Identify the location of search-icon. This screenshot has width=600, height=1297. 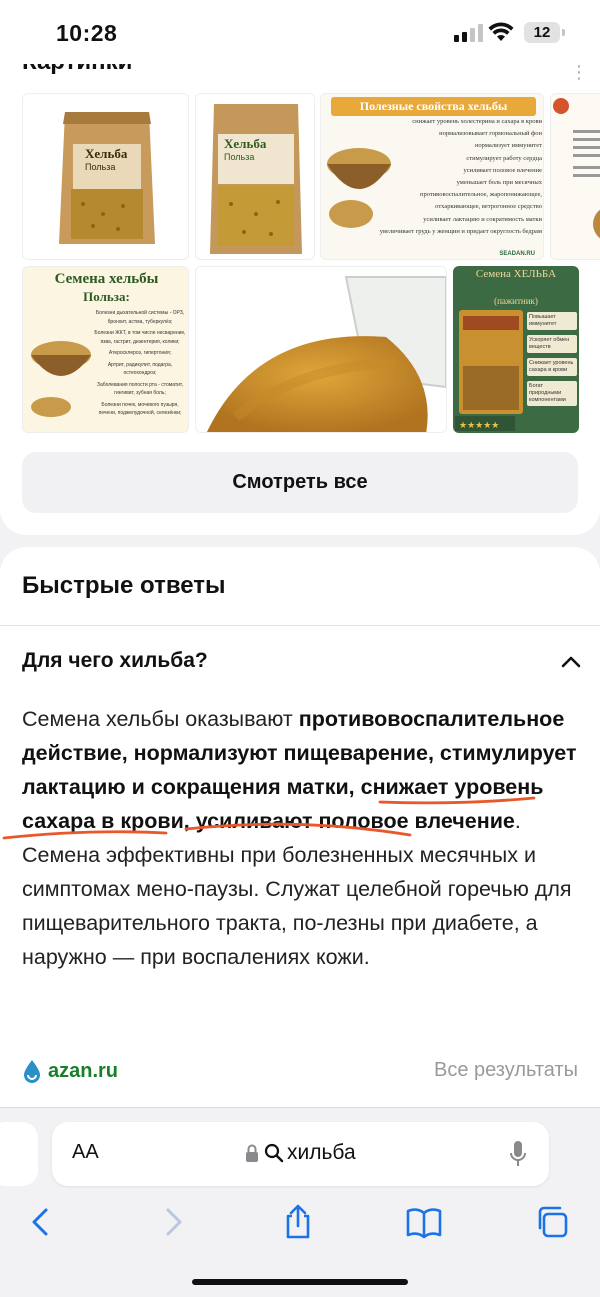
(274, 1153).